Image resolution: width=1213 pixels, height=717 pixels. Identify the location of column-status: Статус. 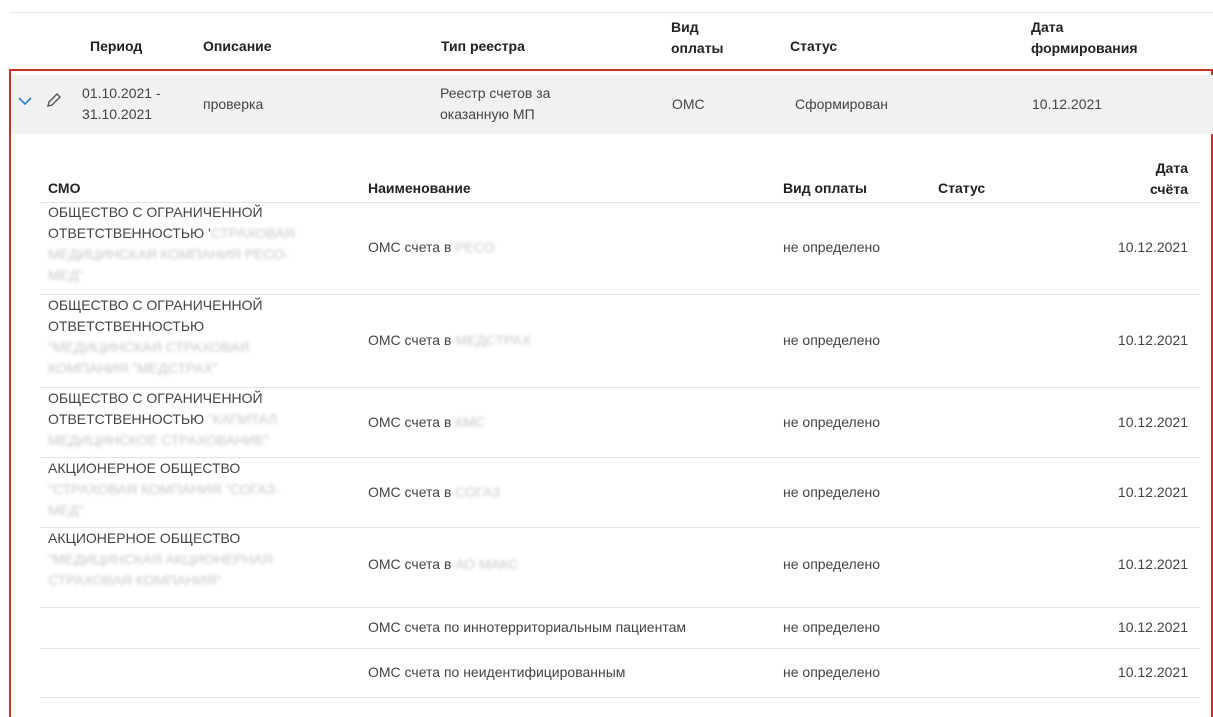
(813, 46).